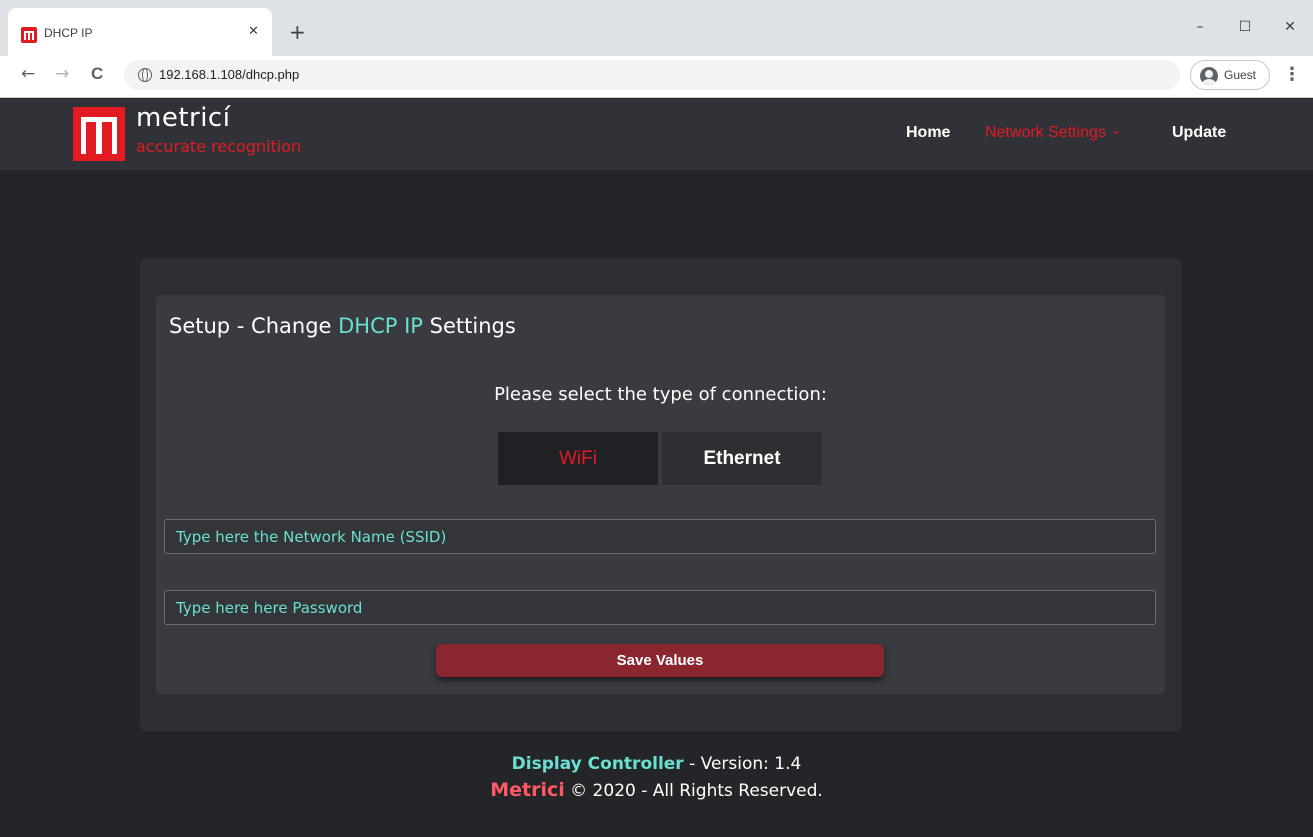 This screenshot has height=837, width=1313. I want to click on forward-arrow-icon: →, so click(62, 74).